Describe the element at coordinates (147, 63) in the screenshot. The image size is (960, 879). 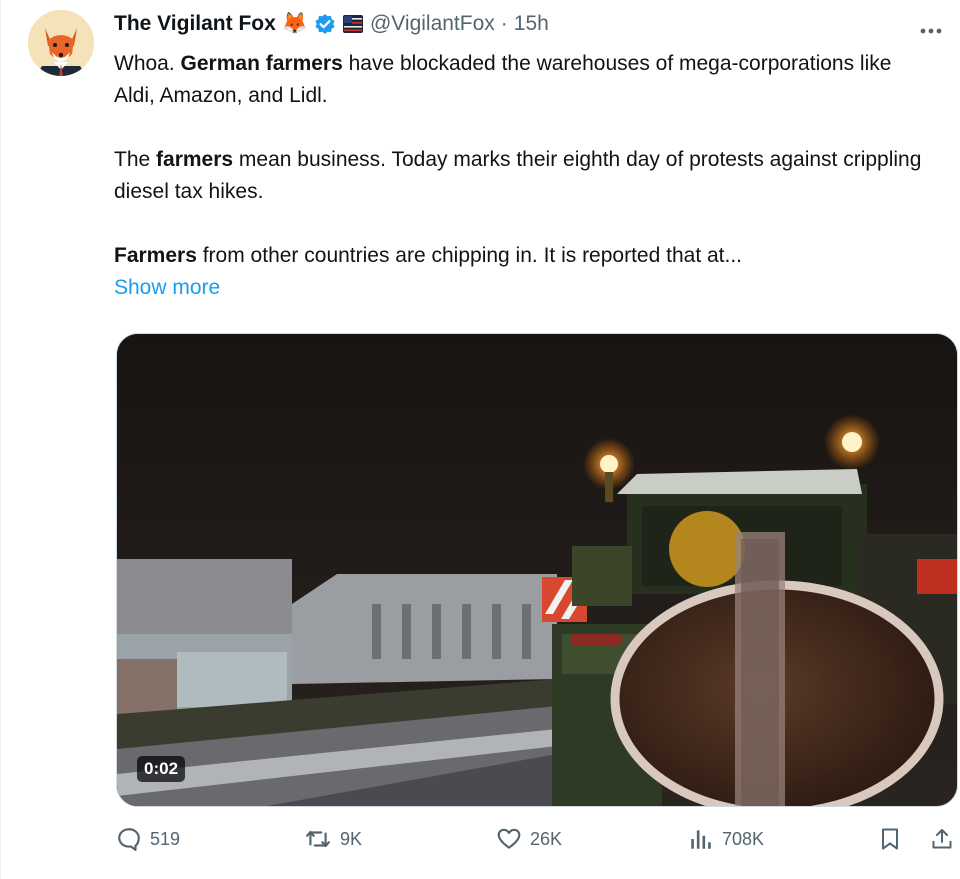
I see `p1-pre: Whoa.` at that location.